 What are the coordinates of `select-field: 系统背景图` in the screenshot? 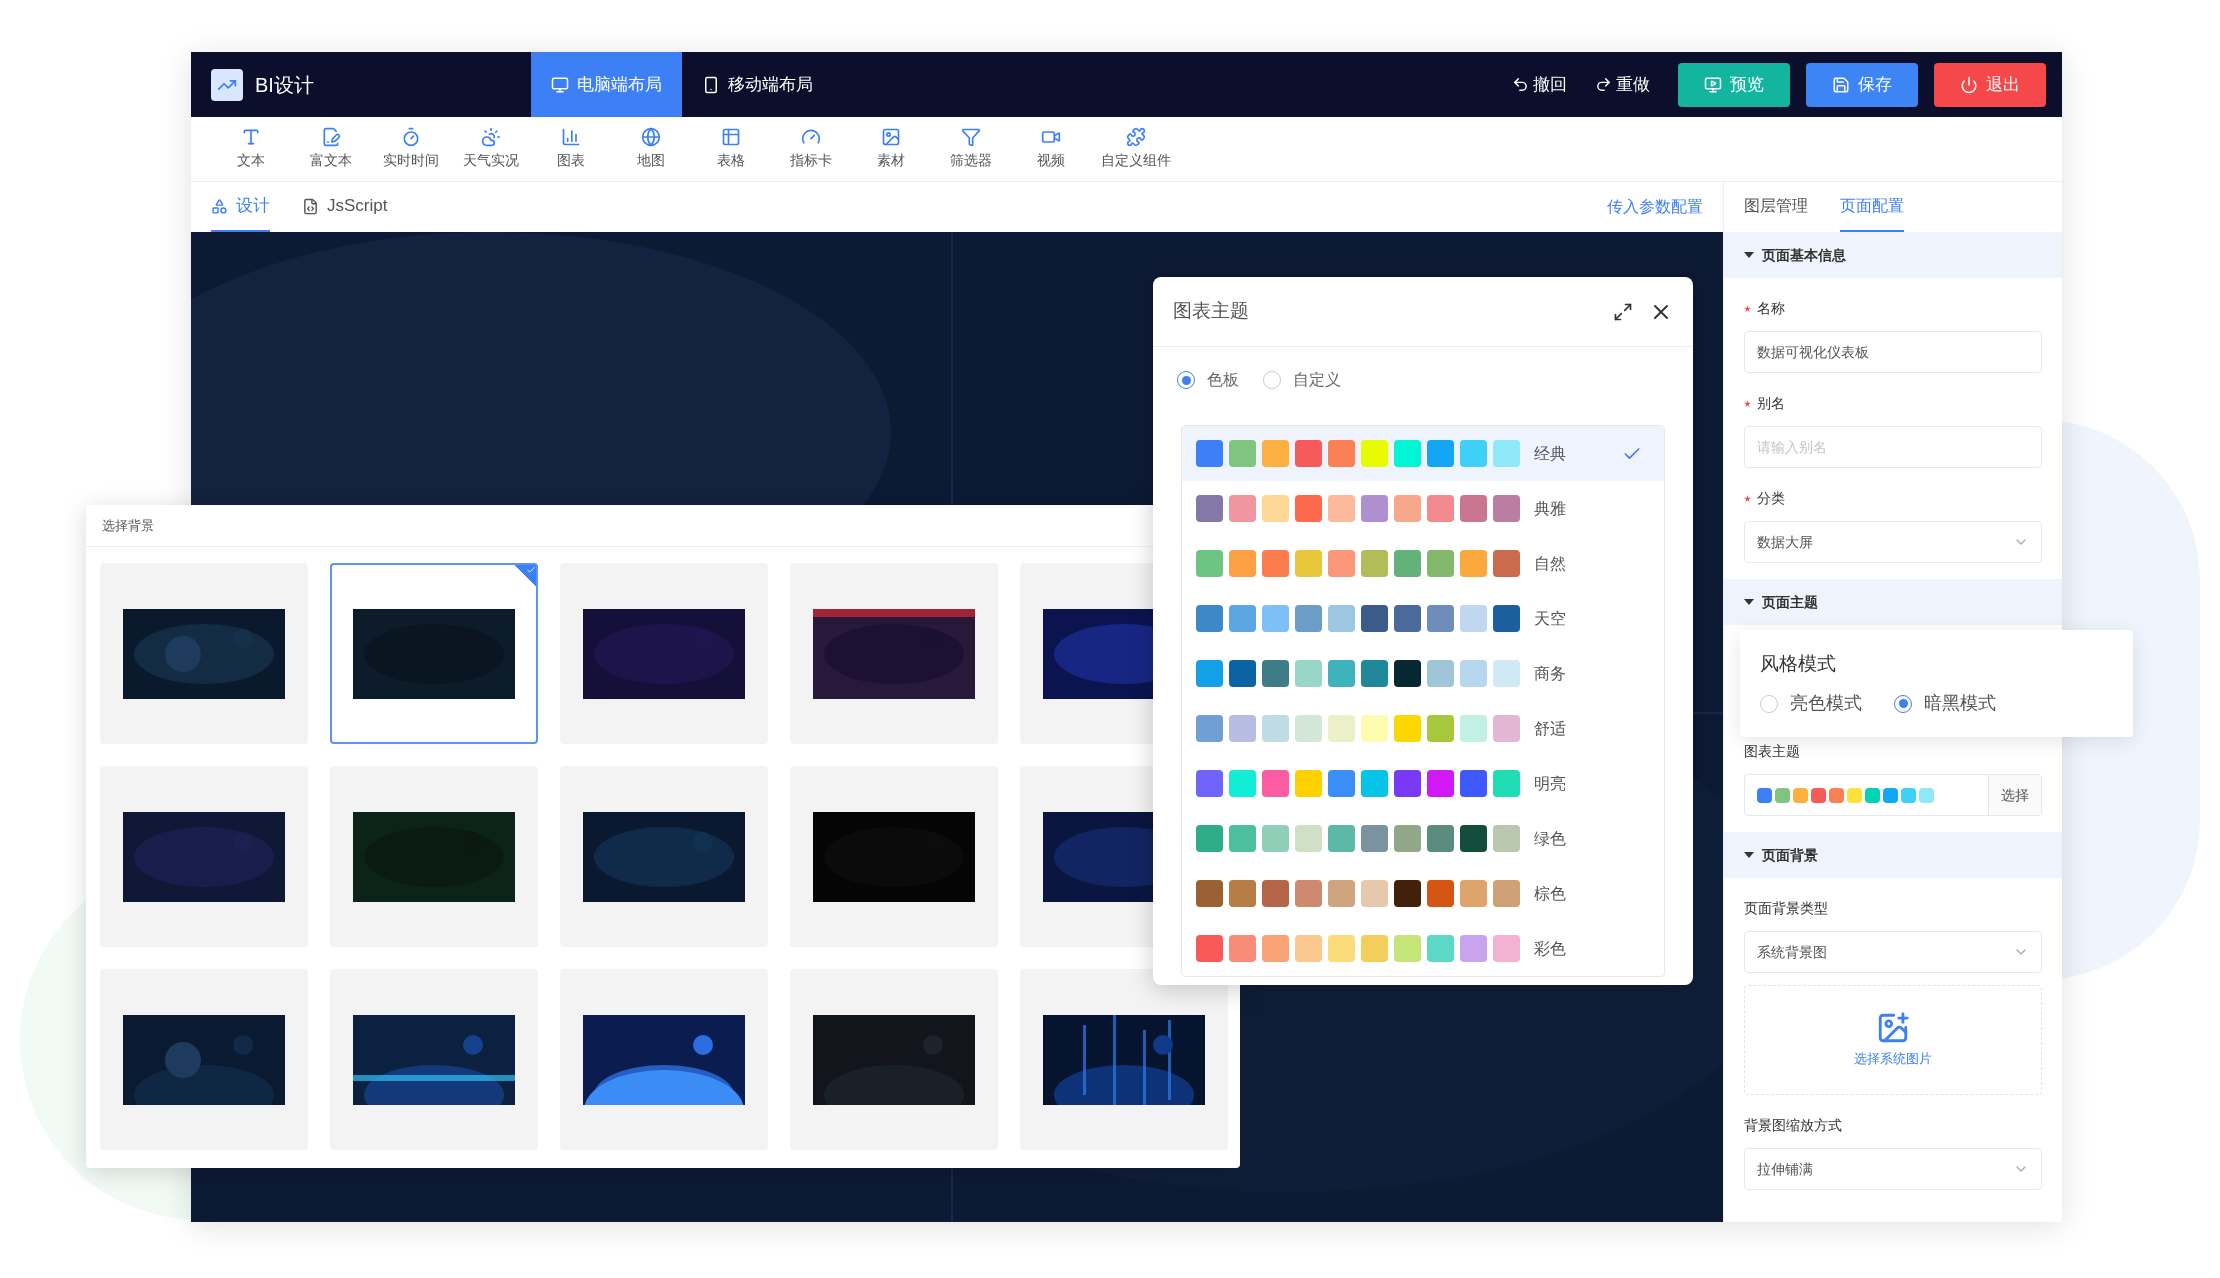 It's located at (1893, 952).